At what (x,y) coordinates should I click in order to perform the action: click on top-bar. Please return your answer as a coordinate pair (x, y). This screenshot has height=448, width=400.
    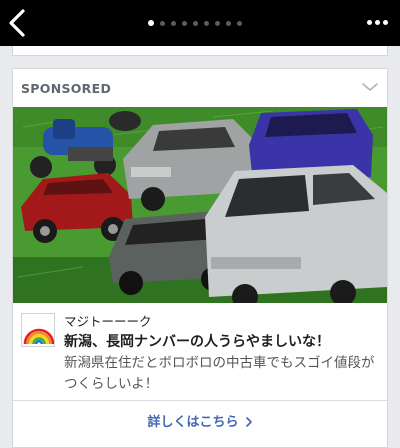
    Looking at the image, I should click on (200, 23).